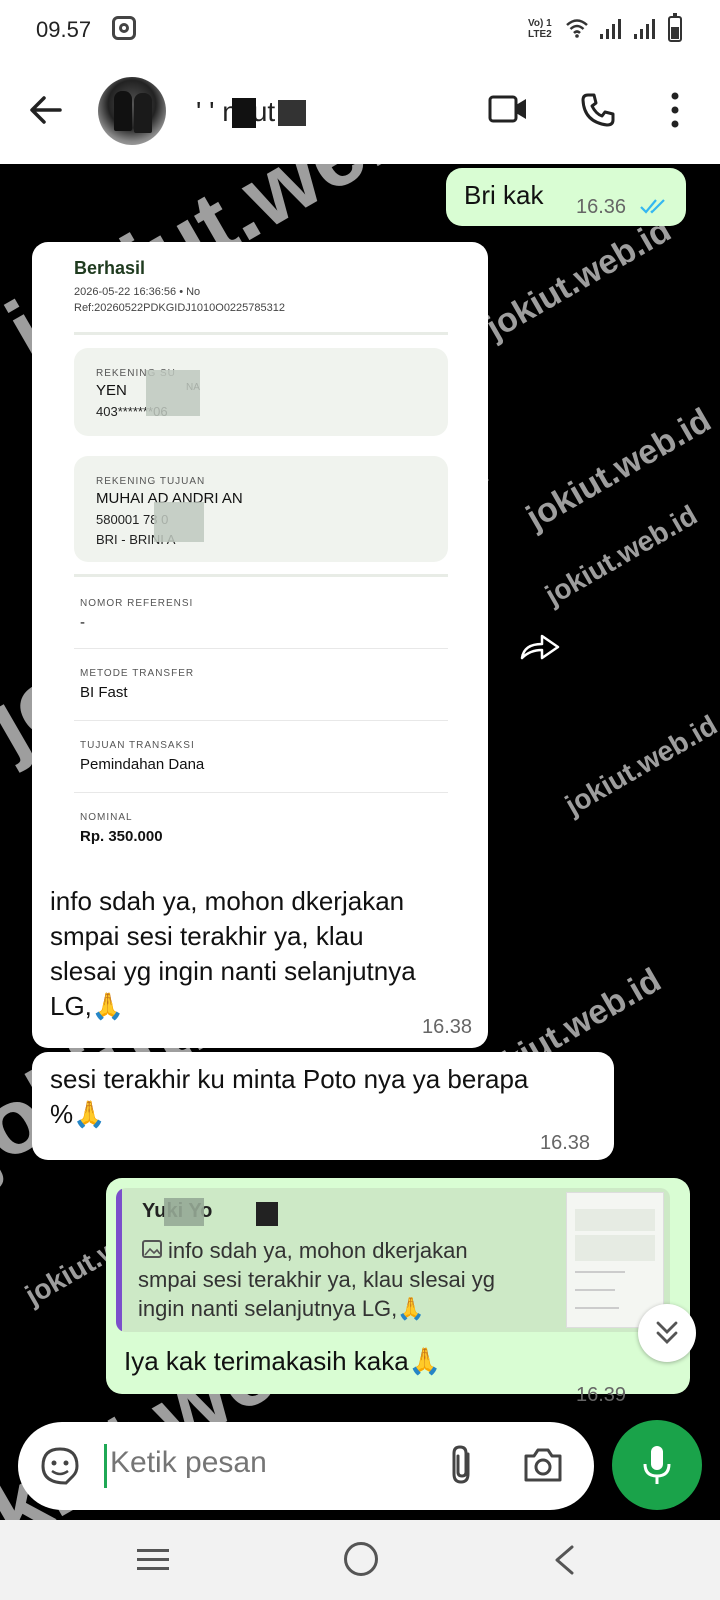  What do you see at coordinates (119, 1260) in the screenshot?
I see `quote-accent-bar` at bounding box center [119, 1260].